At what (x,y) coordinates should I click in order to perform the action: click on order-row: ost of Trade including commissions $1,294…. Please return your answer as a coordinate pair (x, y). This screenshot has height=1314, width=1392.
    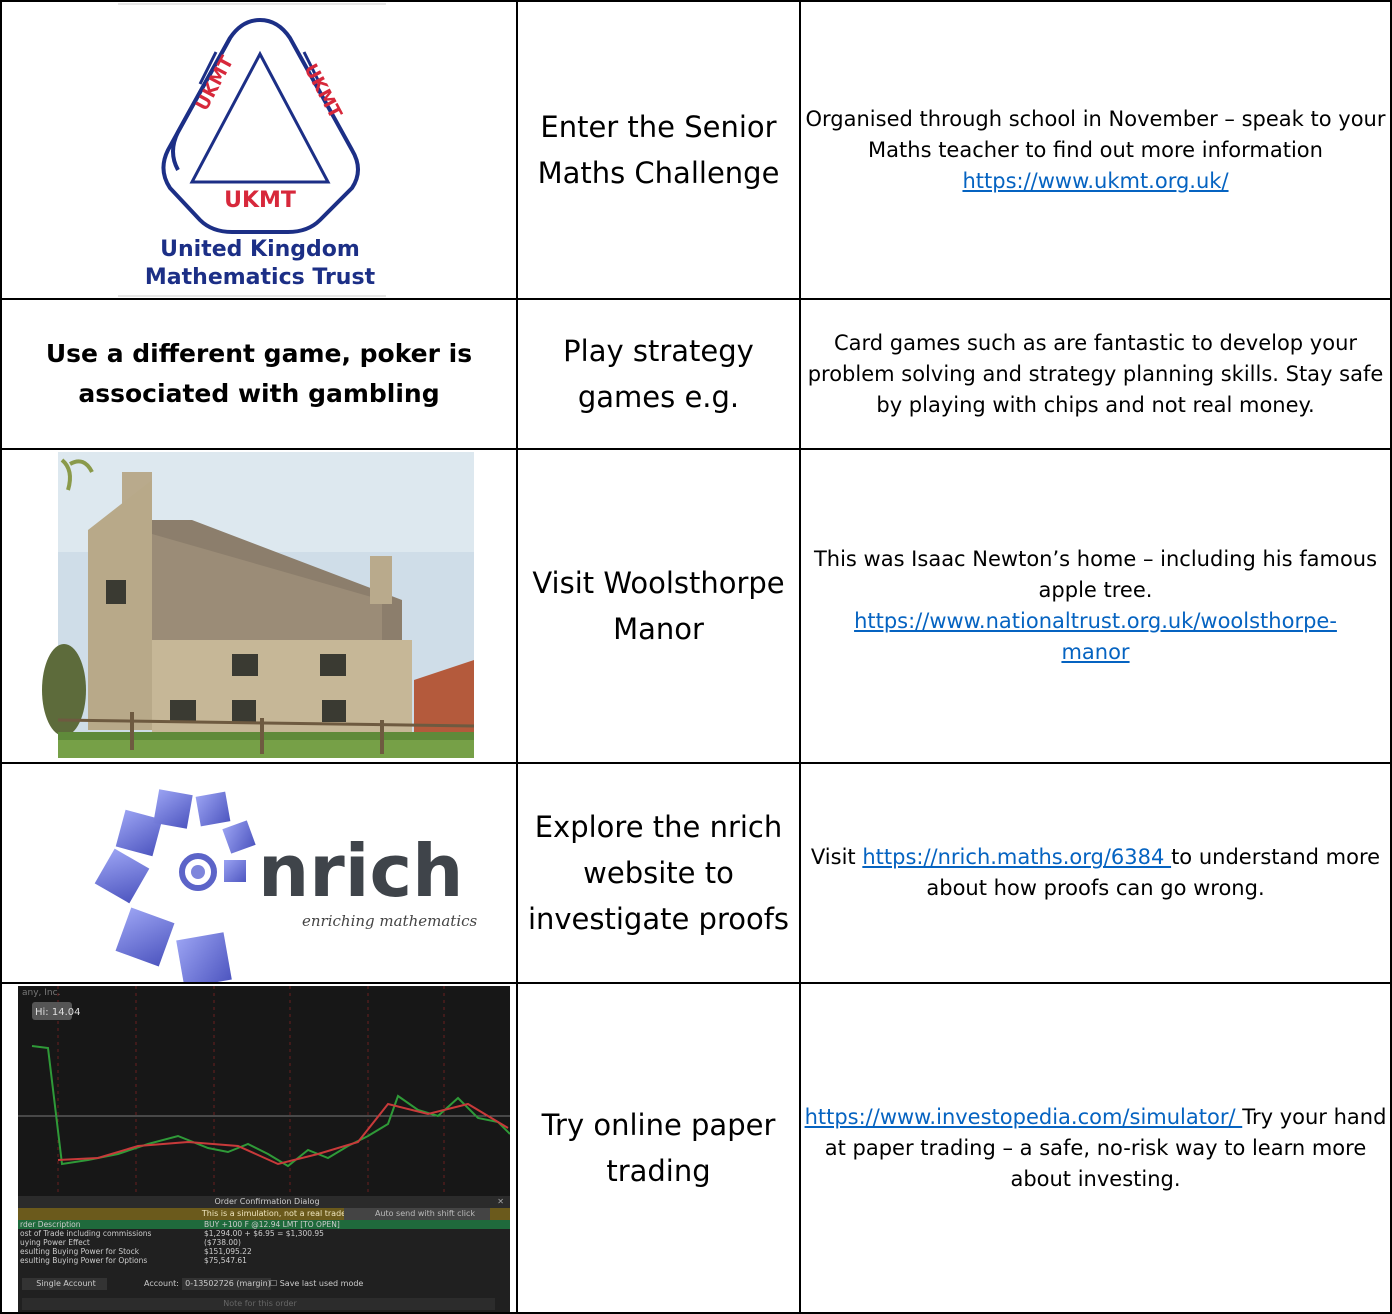
    Looking at the image, I should click on (264, 1233).